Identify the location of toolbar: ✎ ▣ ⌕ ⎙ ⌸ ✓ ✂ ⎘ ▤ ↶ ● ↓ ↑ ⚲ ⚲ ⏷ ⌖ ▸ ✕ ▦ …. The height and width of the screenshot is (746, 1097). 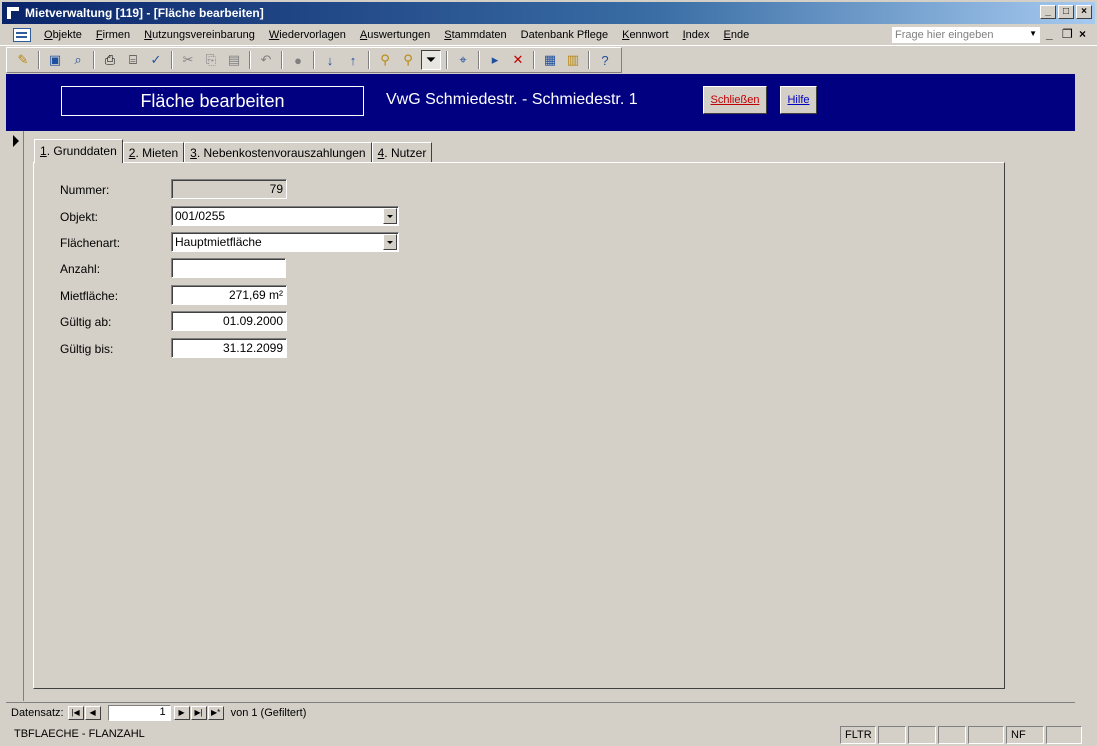
(314, 60).